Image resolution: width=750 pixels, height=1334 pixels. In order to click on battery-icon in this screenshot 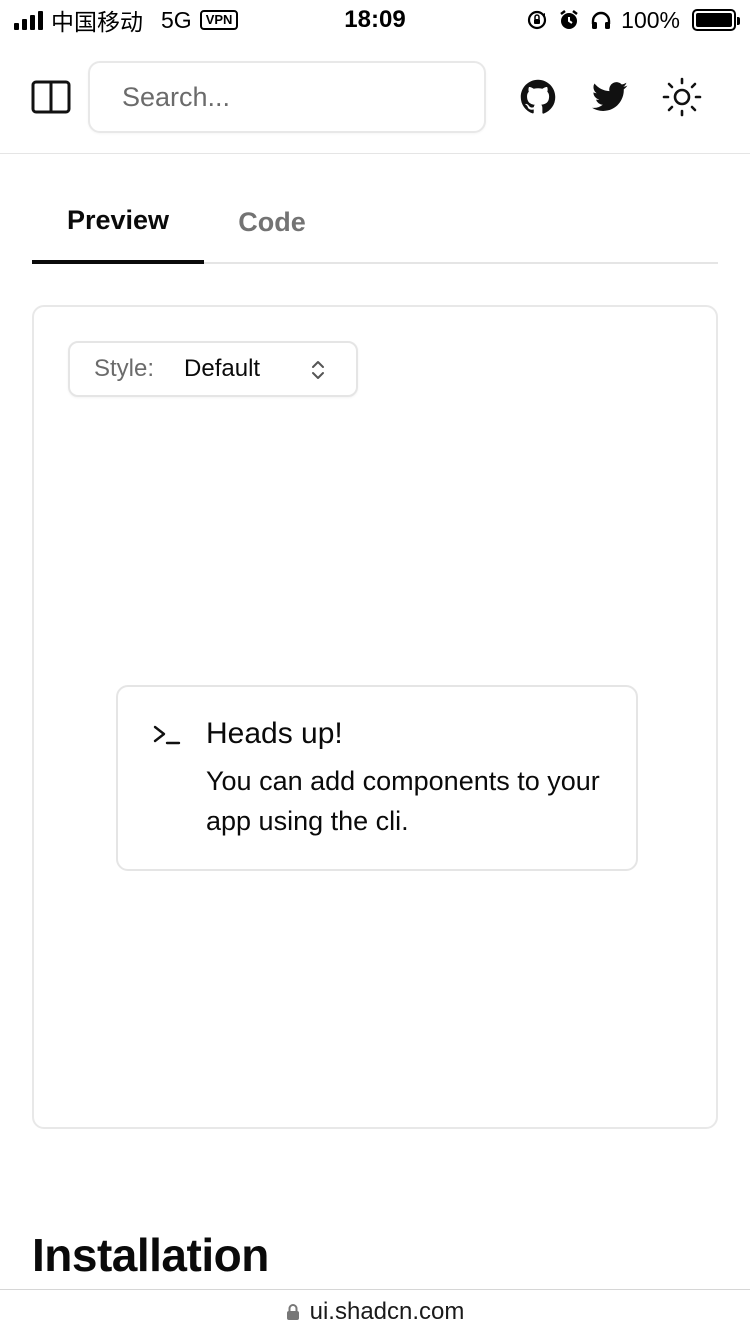, I will do `click(716, 20)`.